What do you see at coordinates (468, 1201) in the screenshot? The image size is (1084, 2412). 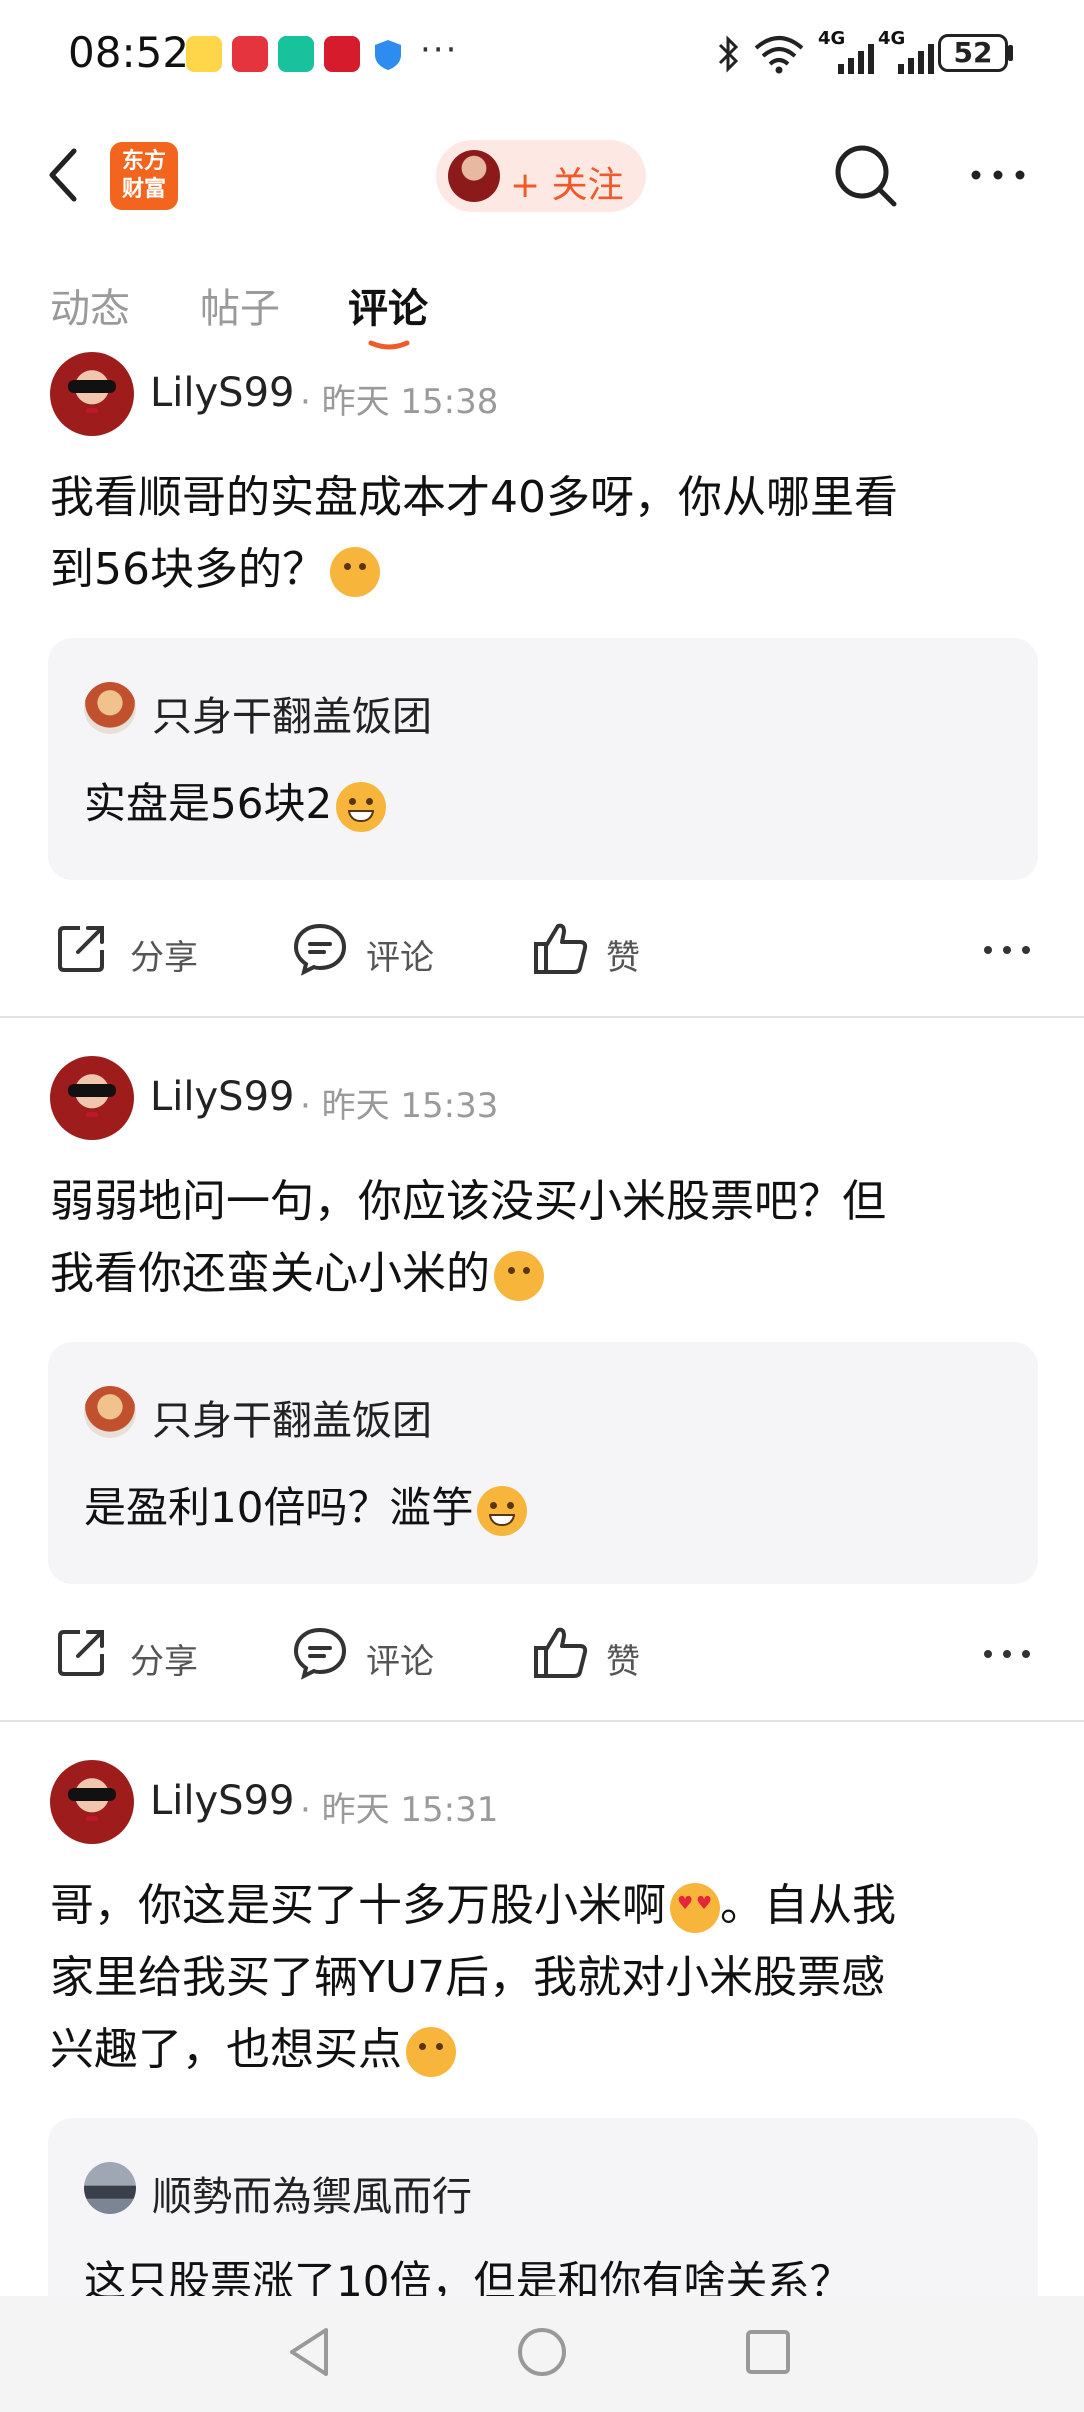 I see `comment-line: 弱弱地问一句，你应该没买小米股票吧？但` at bounding box center [468, 1201].